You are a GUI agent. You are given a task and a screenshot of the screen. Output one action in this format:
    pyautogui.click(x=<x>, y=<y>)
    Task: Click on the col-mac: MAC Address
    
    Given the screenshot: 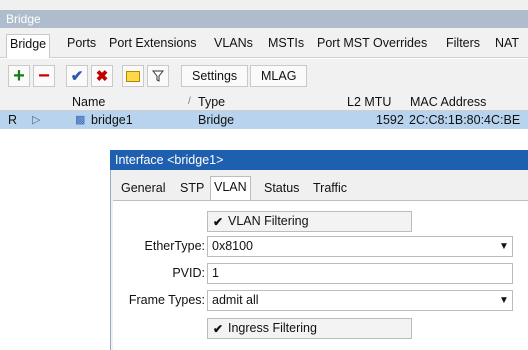 What is the action you would take?
    pyautogui.click(x=448, y=102)
    